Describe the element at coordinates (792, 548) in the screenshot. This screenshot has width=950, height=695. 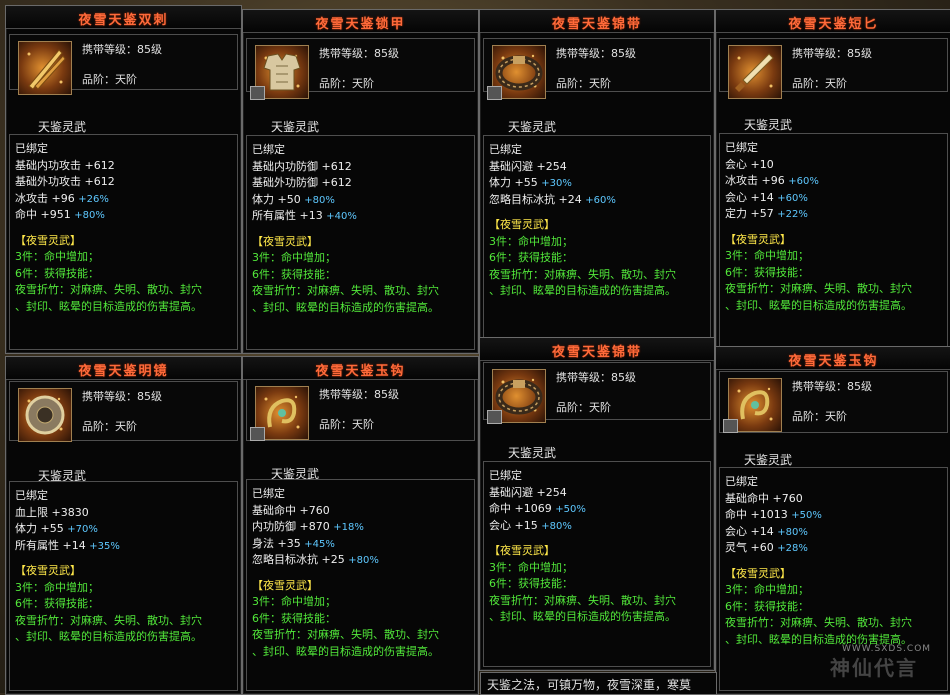
I see `stat-bonus: +28%` at that location.